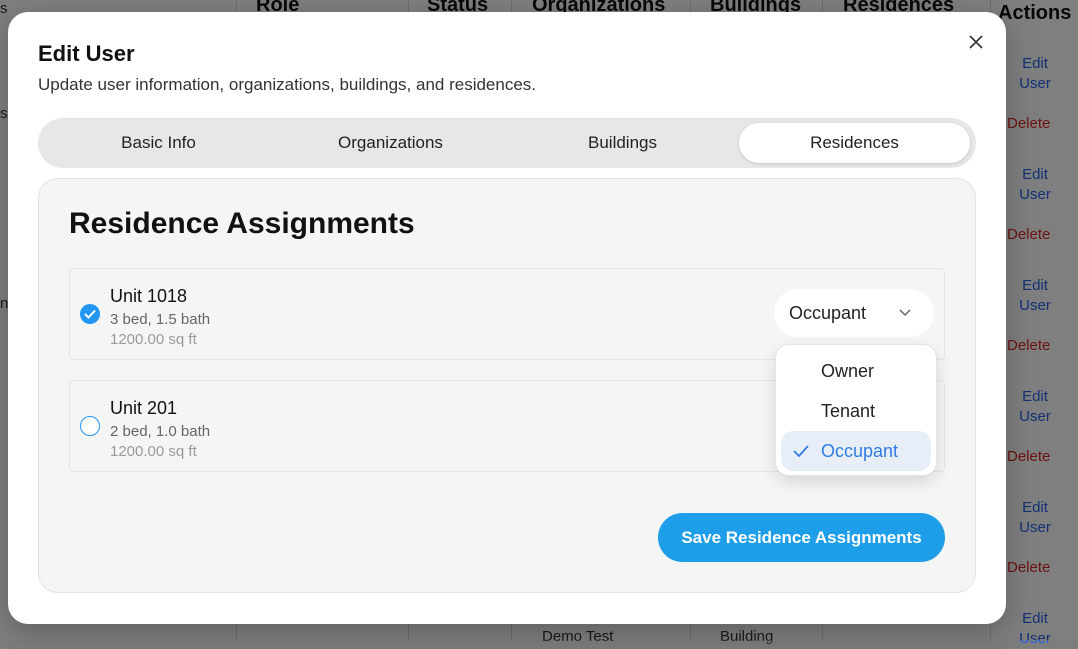  I want to click on unit-beds: 3 bed, 1.5 bath, so click(160, 319).